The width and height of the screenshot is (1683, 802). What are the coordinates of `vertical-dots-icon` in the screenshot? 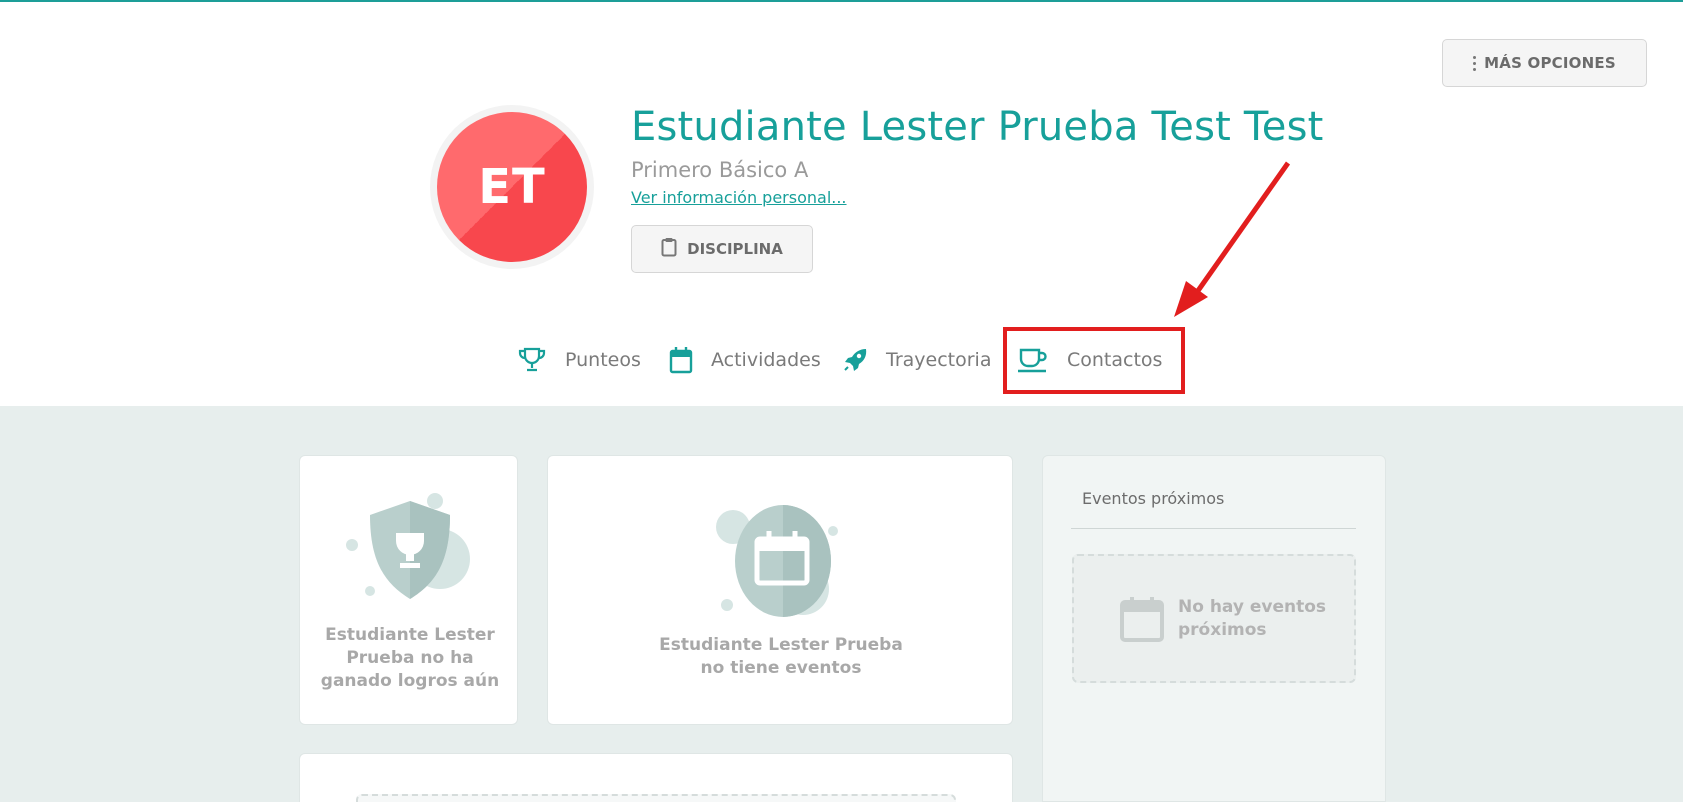 It's located at (1475, 63).